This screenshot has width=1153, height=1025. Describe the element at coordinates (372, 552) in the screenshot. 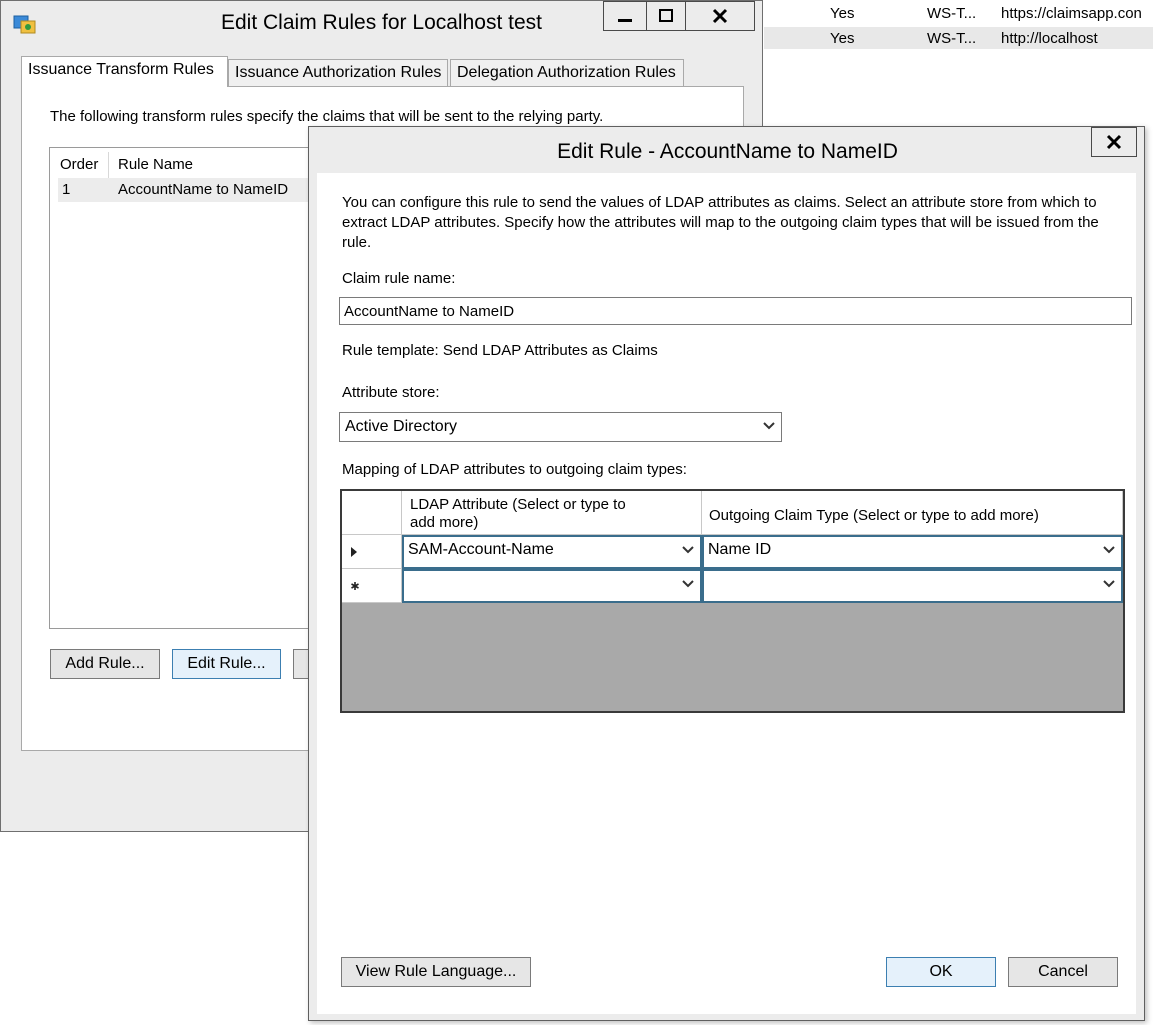

I see `row-header-current` at that location.